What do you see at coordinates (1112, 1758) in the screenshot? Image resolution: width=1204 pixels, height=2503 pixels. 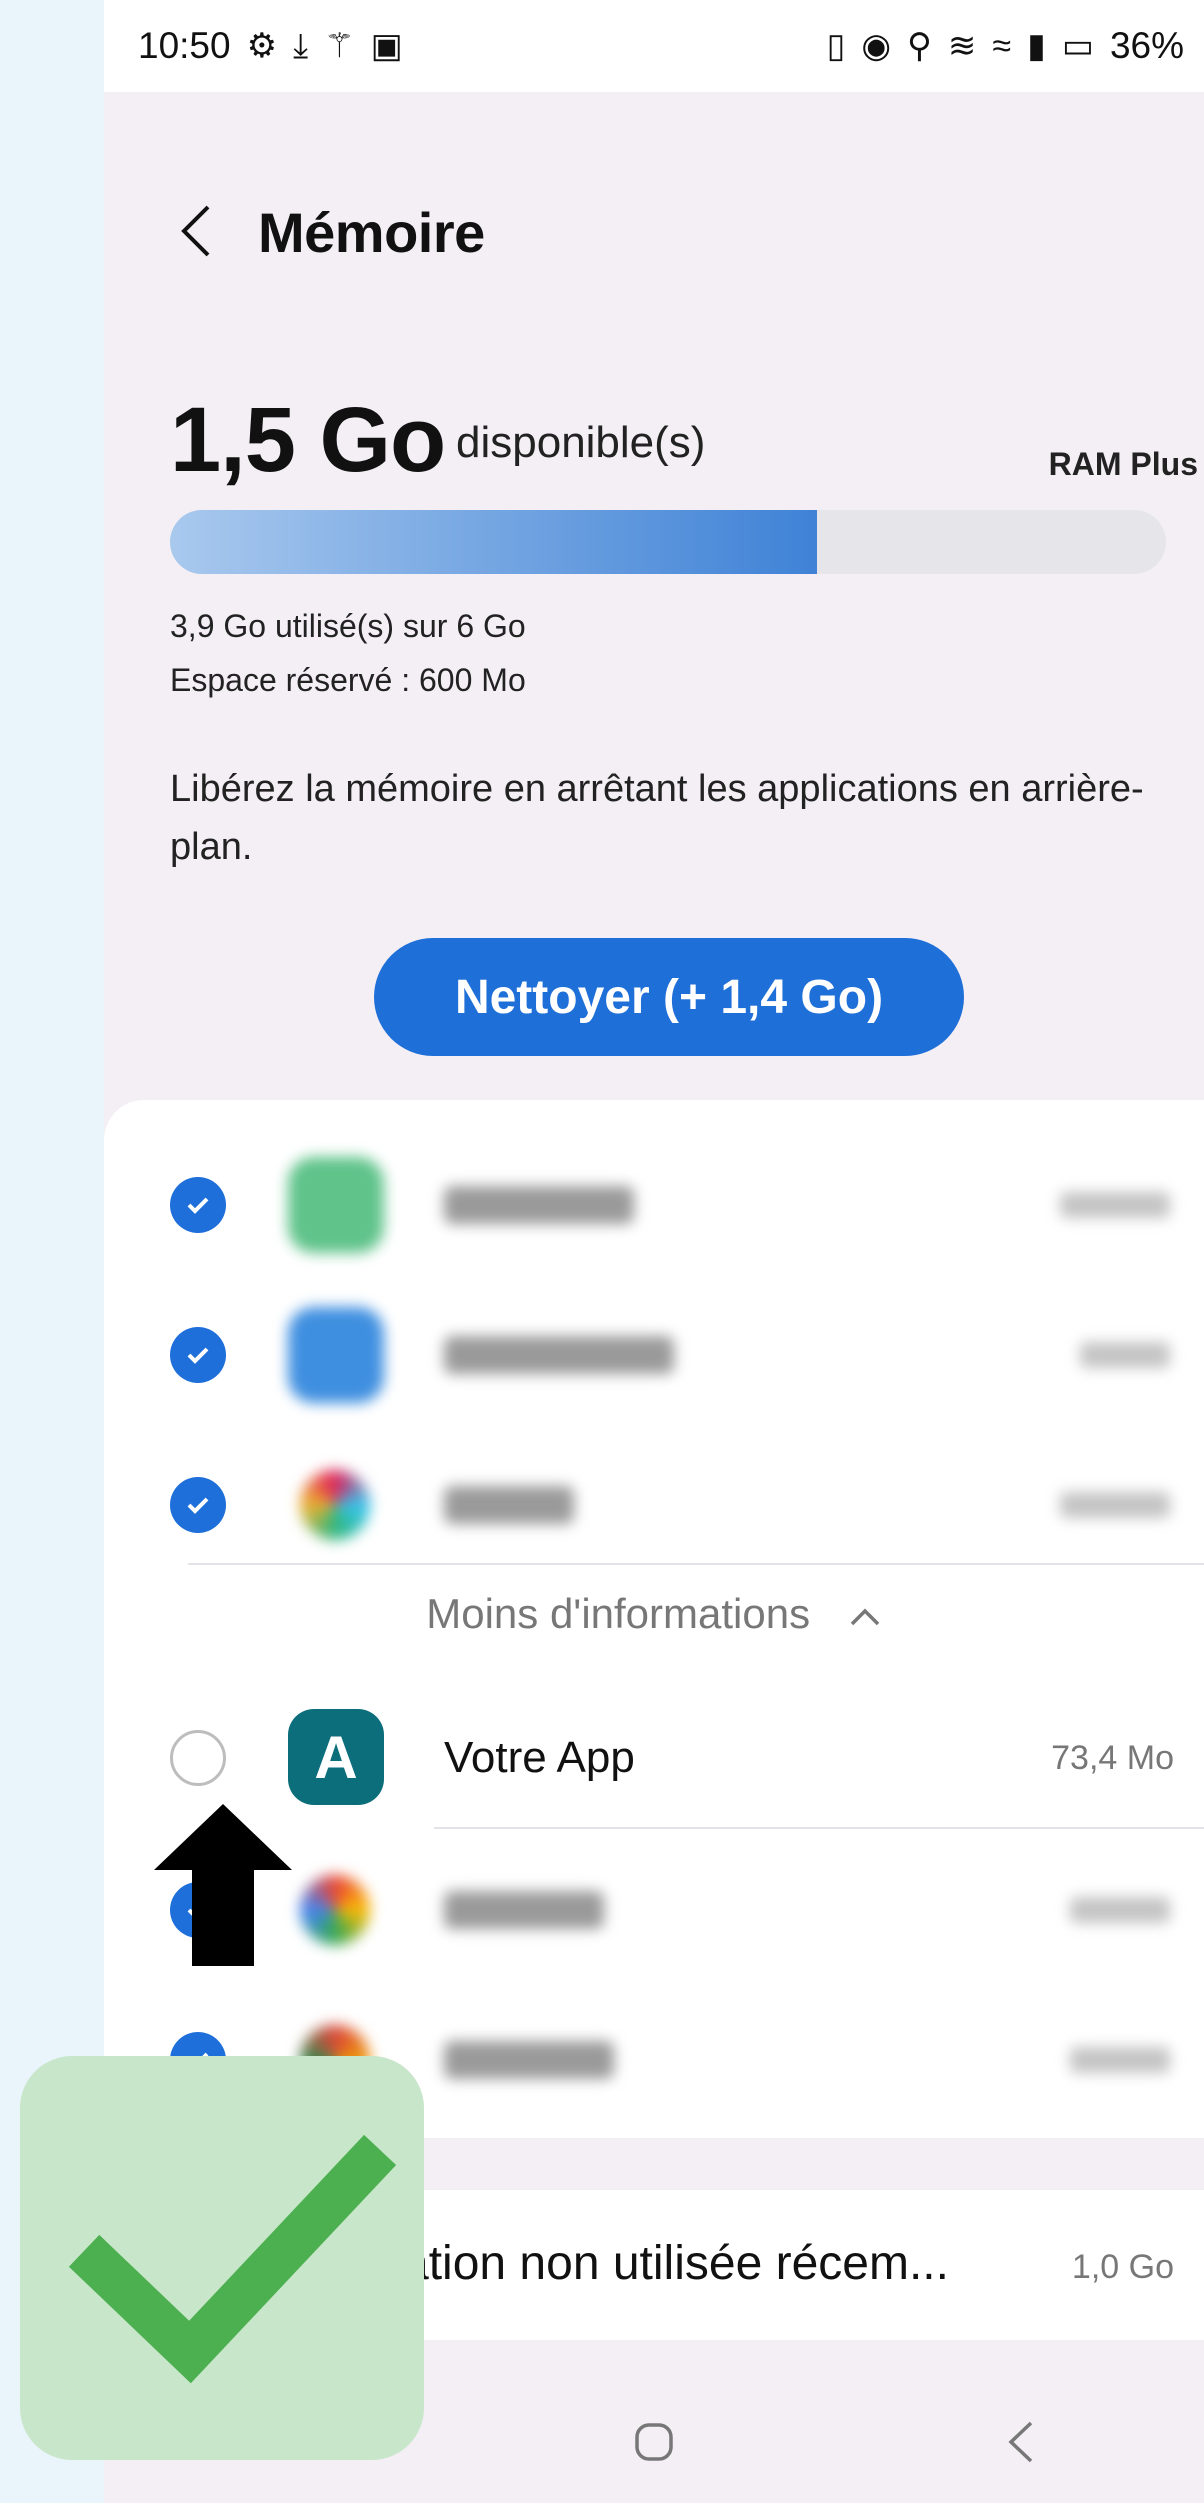 I see `app-size: 73,4 Mo` at bounding box center [1112, 1758].